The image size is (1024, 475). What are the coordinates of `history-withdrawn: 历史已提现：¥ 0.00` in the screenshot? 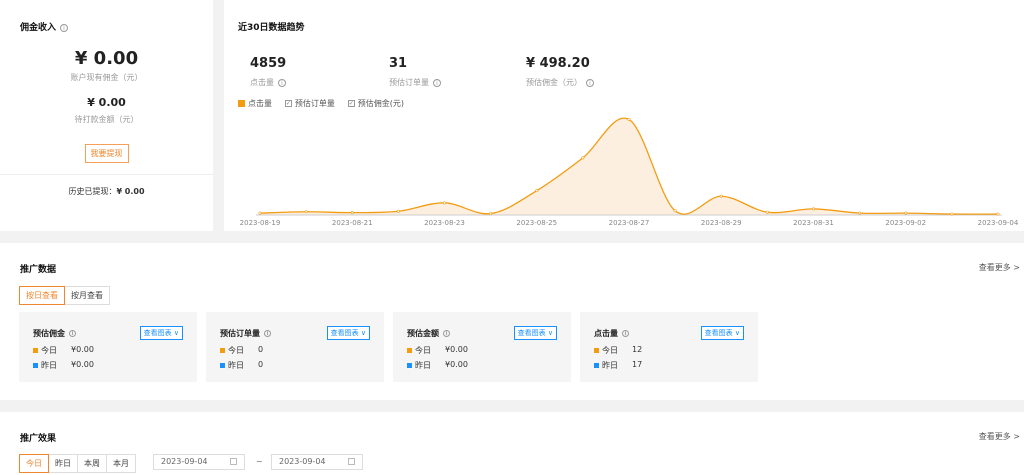 It's located at (106, 191).